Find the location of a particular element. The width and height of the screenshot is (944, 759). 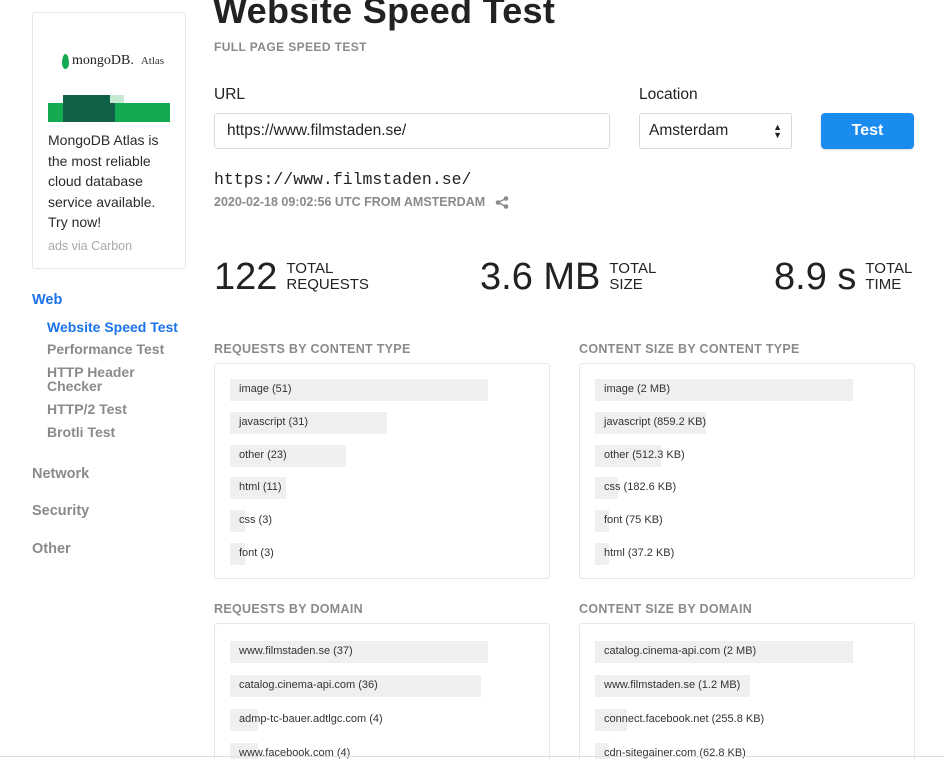

location-select: Amsterdam ▲ ▼ is located at coordinates (715, 131).